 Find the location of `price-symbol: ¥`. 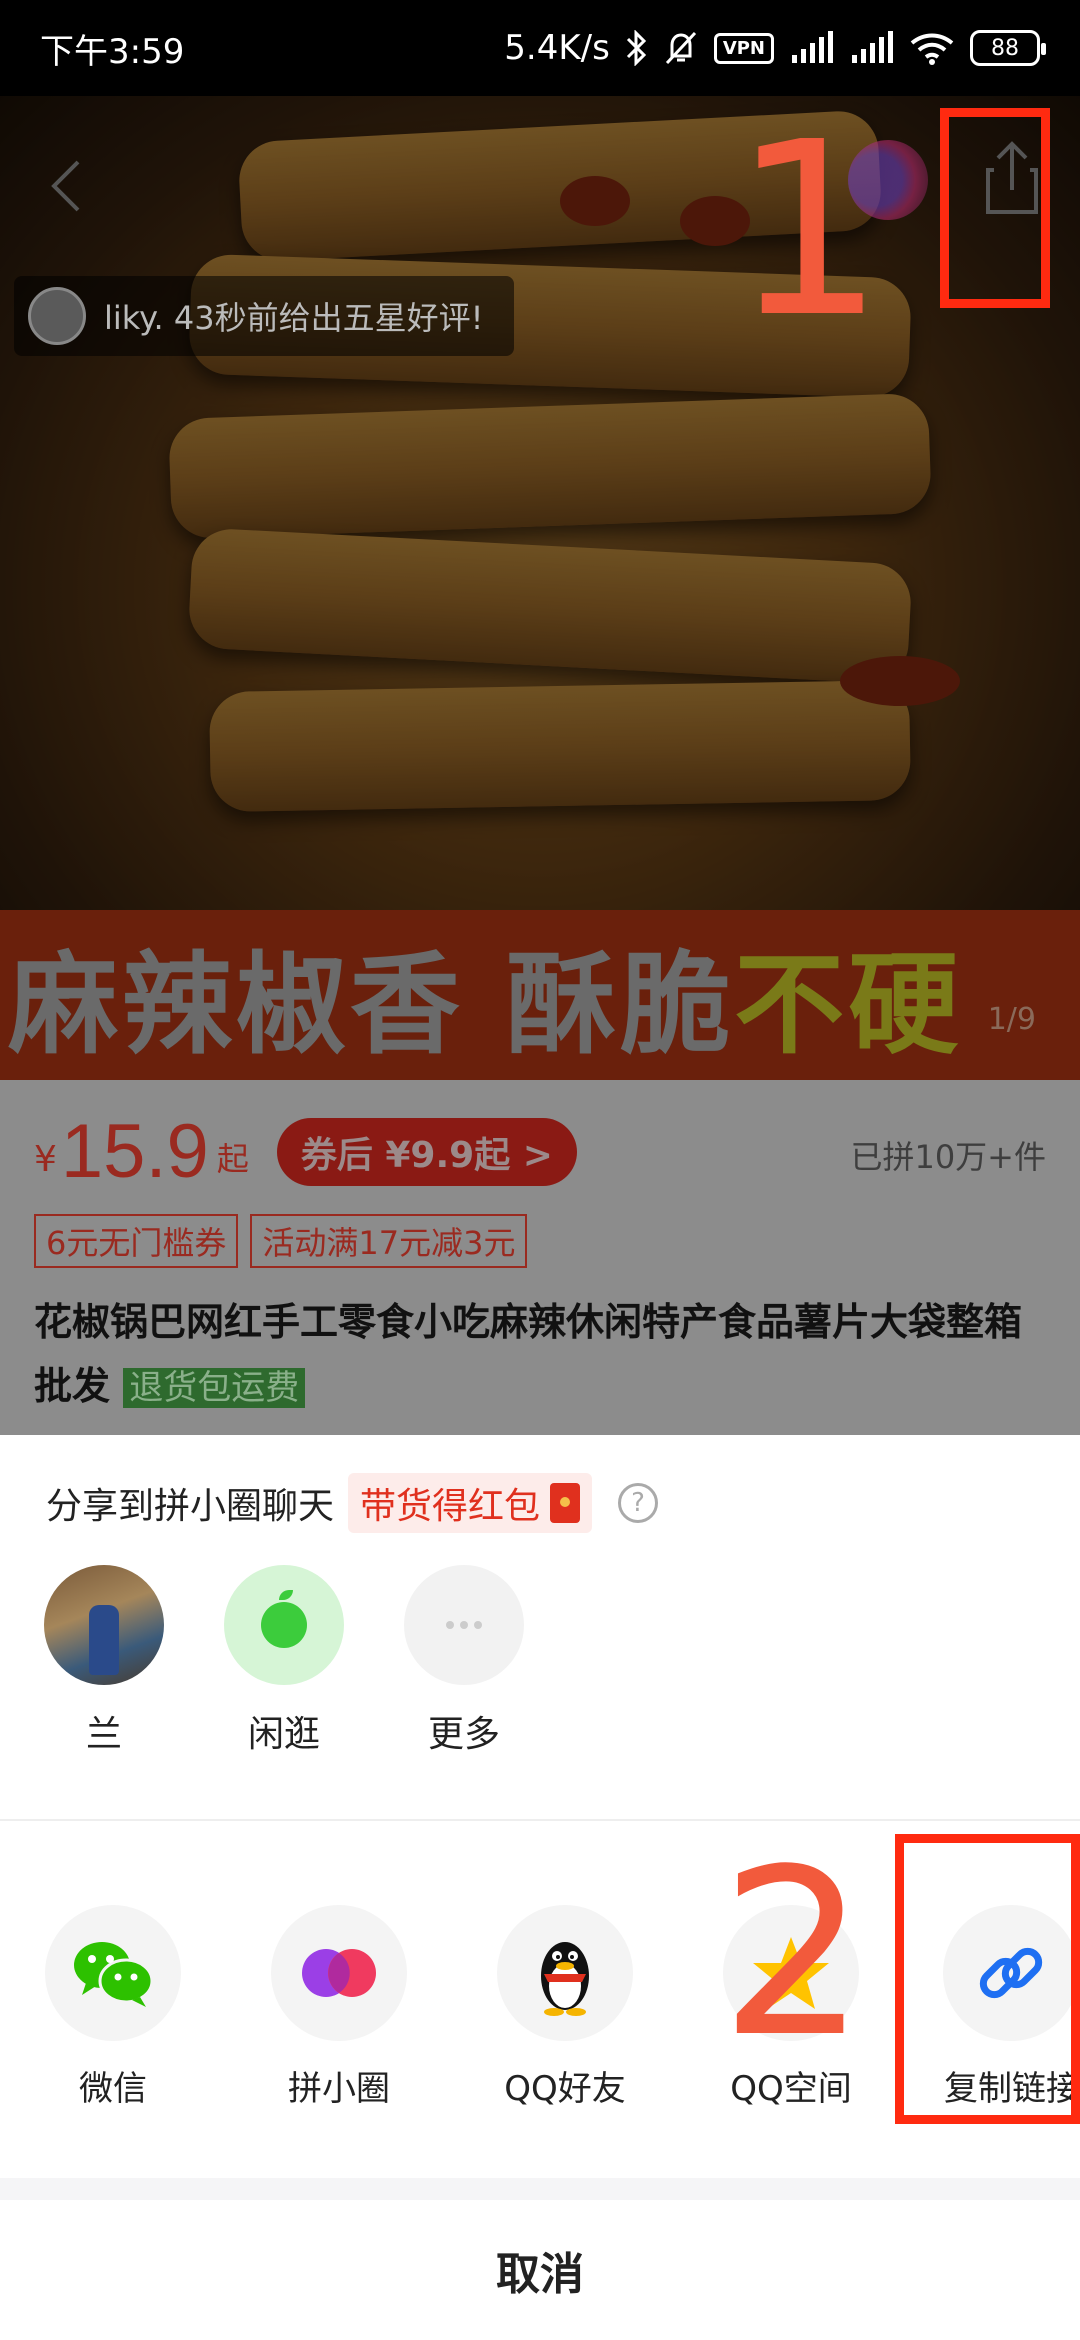

price-symbol: ¥ is located at coordinates (45, 1159).